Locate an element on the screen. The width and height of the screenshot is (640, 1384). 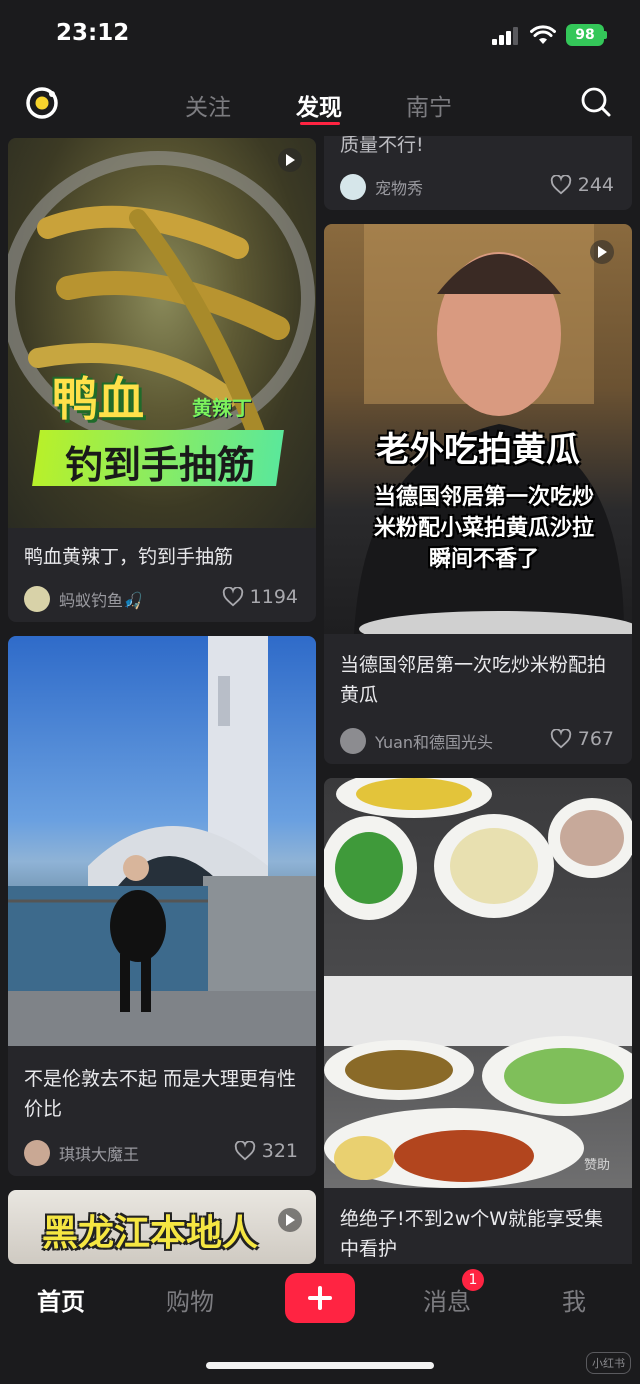
card-author: Yuan和德国光头 is located at coordinates (416, 741).